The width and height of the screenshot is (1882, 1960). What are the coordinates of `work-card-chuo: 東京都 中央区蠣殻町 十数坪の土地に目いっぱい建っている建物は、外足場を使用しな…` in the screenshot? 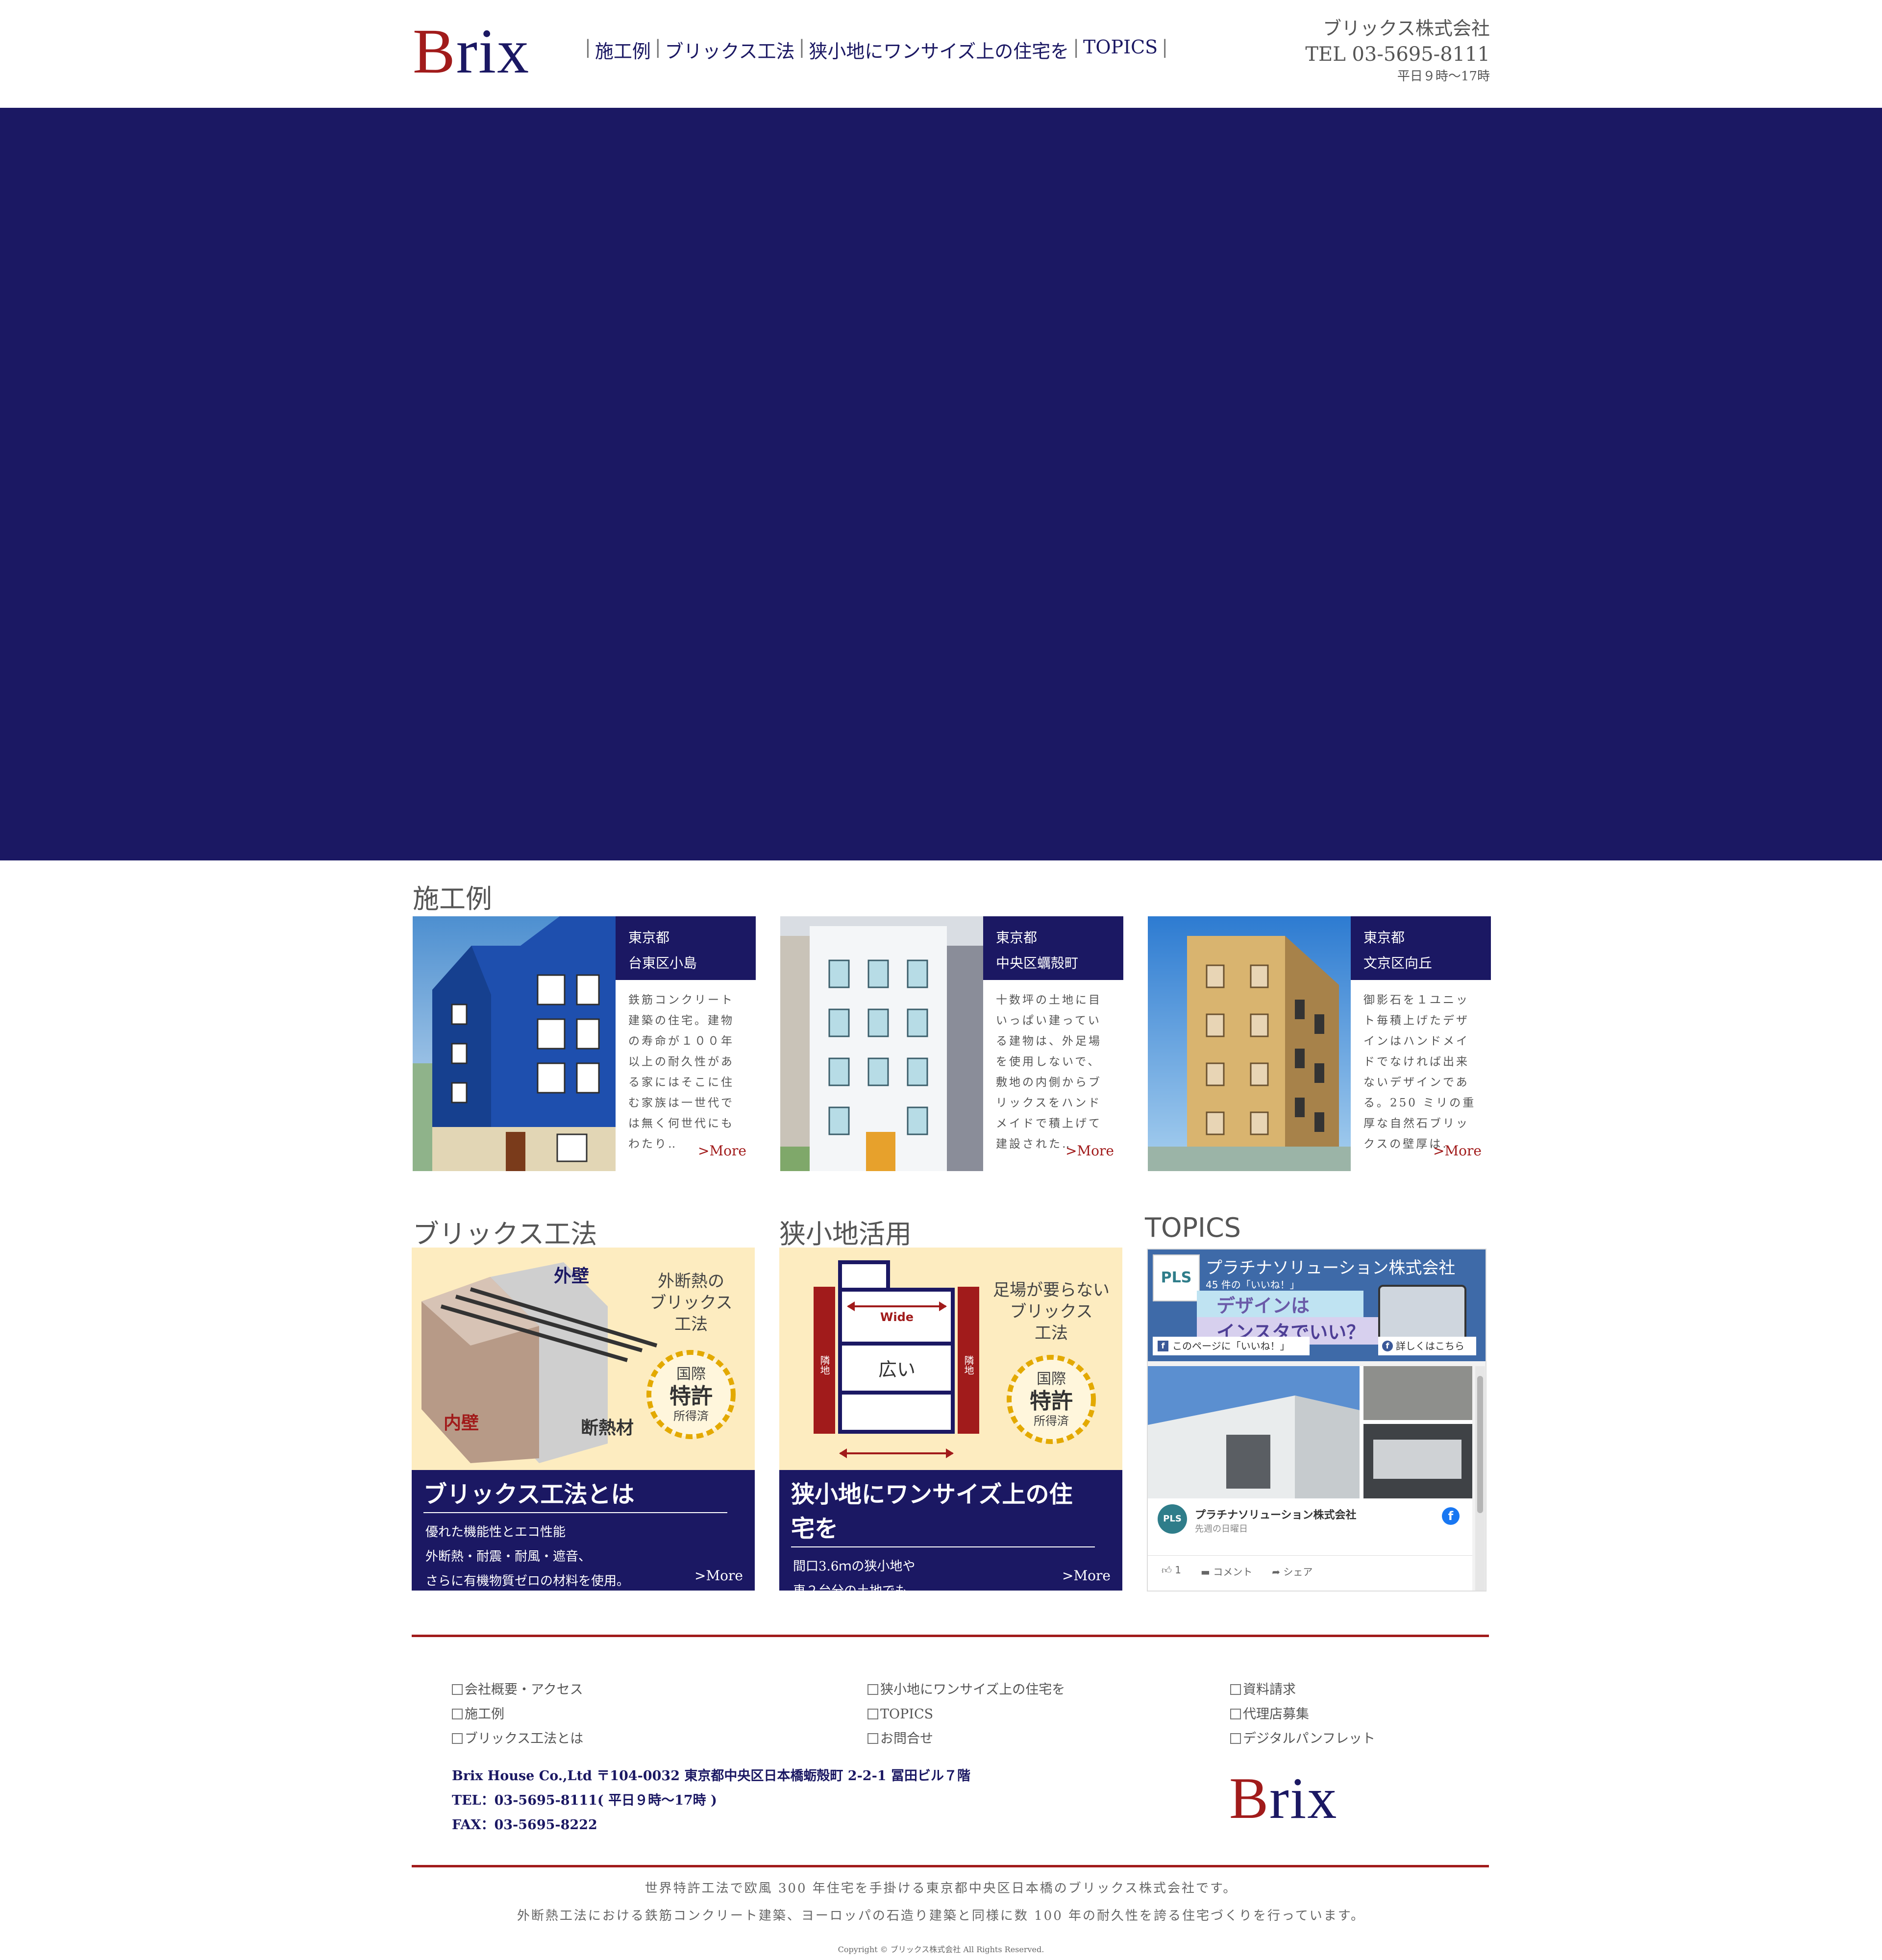 It's located at (952, 1043).